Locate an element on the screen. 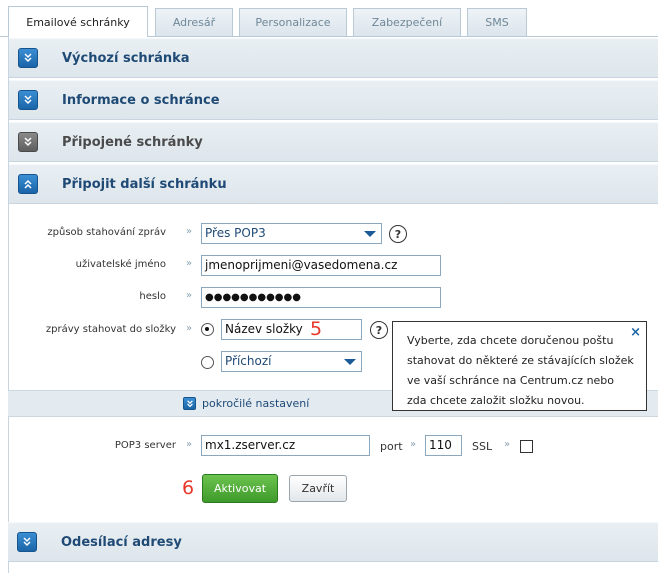 This screenshot has width=658, height=573. username-label: uživatelské jméno is located at coordinates (120, 264).